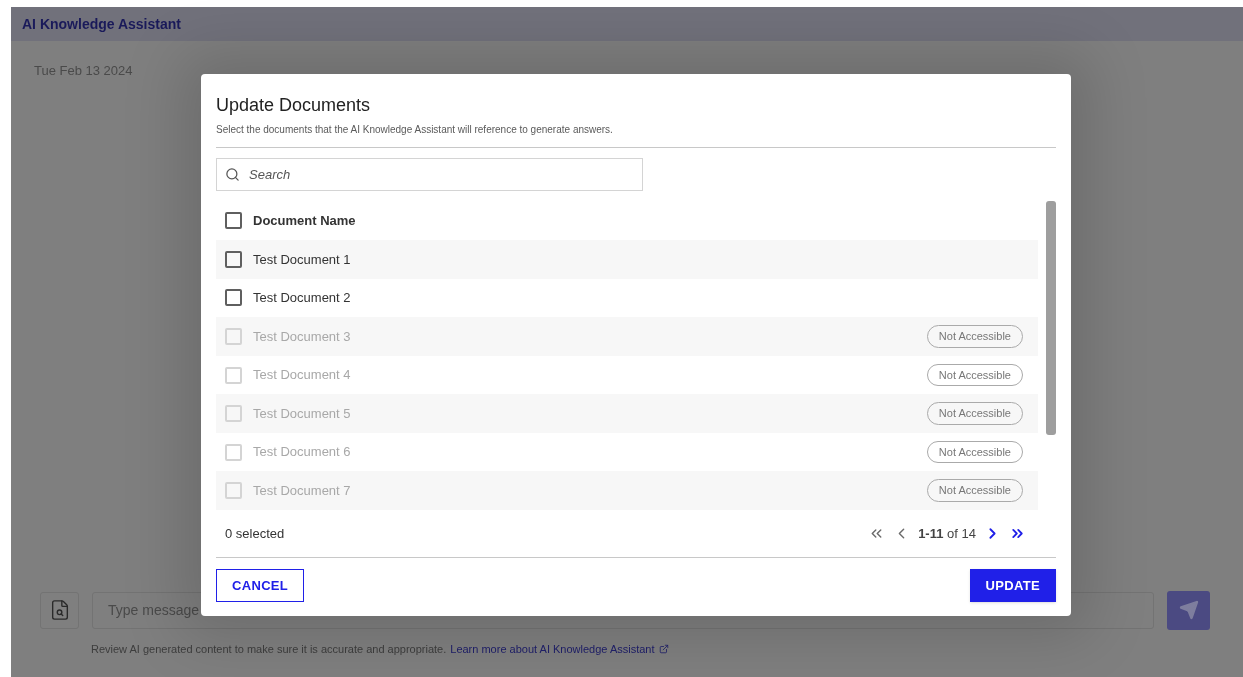 This screenshot has height=677, width=1243. I want to click on cancel-button: CANCEL, so click(260, 585).